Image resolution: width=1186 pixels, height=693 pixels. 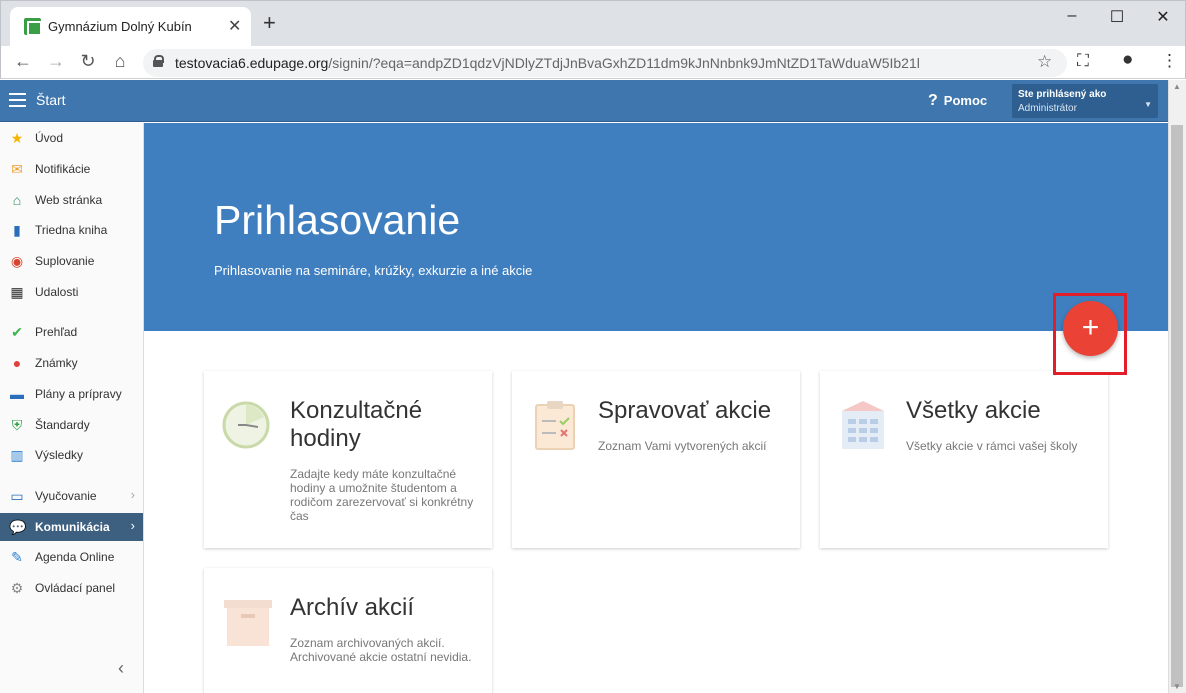 I want to click on start-link: Štart, so click(x=51, y=100).